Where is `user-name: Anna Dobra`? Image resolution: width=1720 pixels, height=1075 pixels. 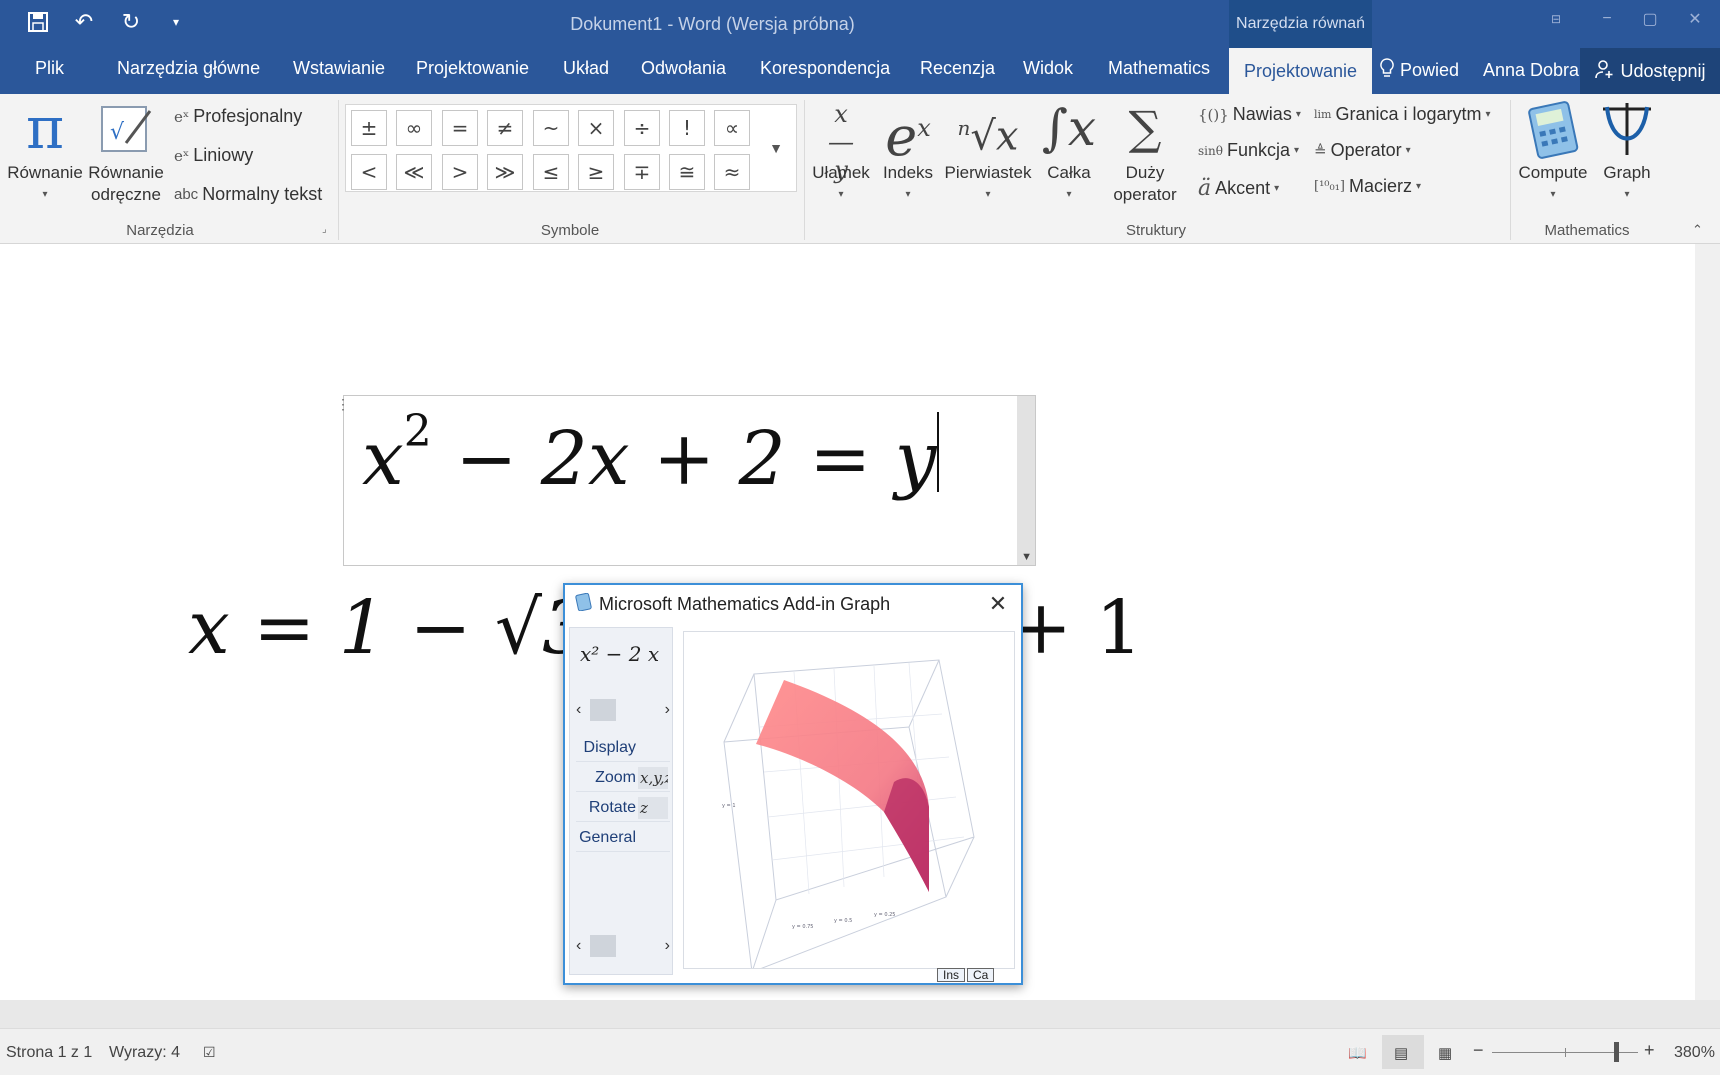 user-name: Anna Dobra is located at coordinates (1531, 70).